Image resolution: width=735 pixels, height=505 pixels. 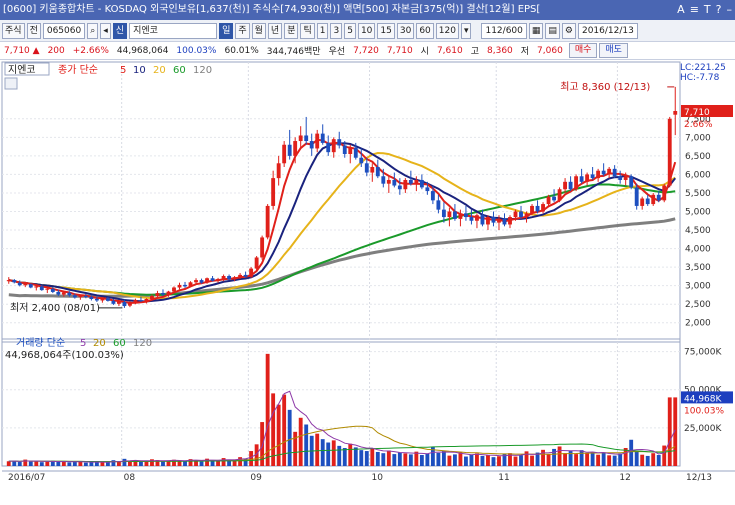 I want to click on page-counter: 112/600, so click(x=504, y=30).